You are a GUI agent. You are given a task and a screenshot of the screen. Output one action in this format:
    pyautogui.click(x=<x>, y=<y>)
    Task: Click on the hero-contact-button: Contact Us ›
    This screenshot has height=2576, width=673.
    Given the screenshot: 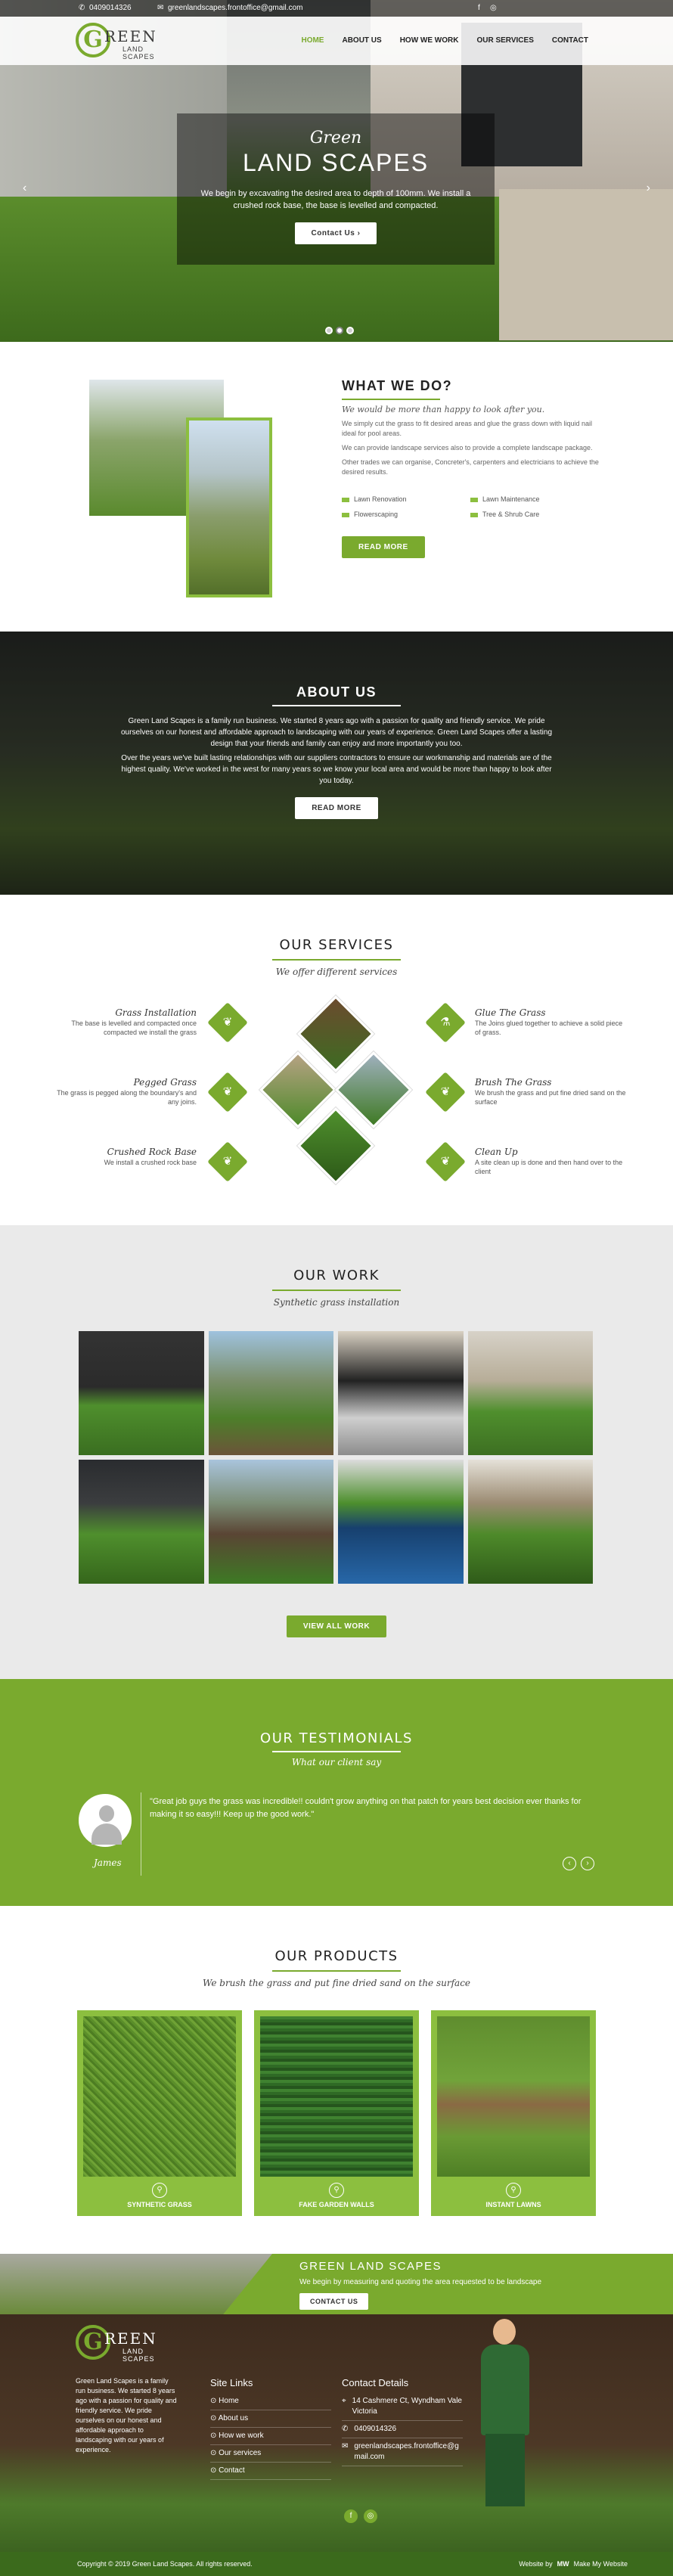 What is the action you would take?
    pyautogui.click(x=335, y=233)
    